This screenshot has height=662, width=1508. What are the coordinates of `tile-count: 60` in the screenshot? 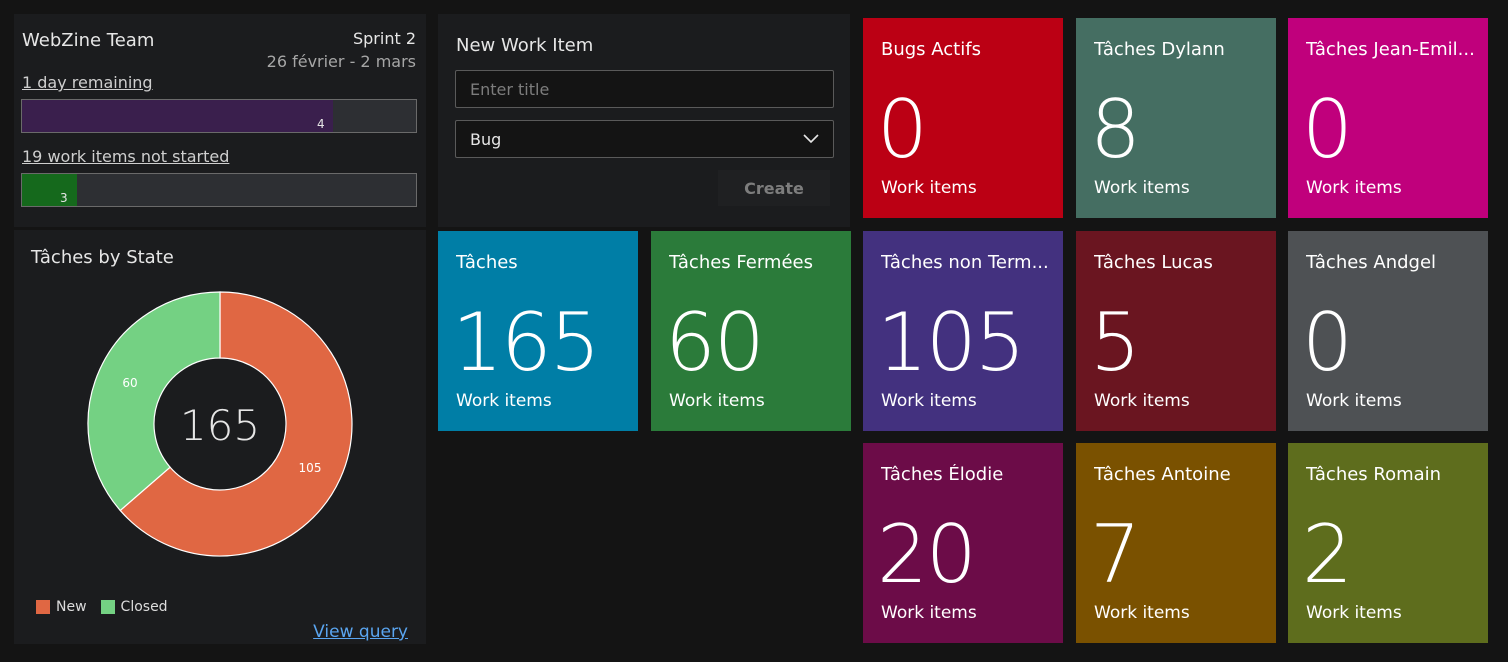 It's located at (715, 342).